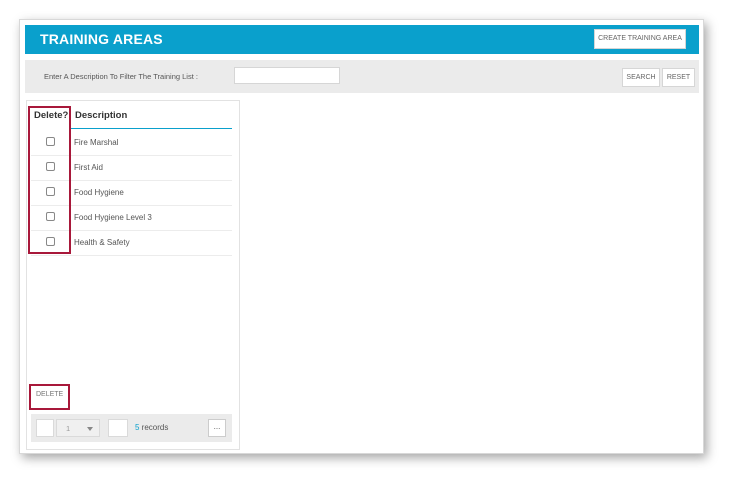 Image resolution: width=744 pixels, height=494 pixels. Describe the element at coordinates (49, 394) in the screenshot. I see `delete-button: DELETE` at that location.